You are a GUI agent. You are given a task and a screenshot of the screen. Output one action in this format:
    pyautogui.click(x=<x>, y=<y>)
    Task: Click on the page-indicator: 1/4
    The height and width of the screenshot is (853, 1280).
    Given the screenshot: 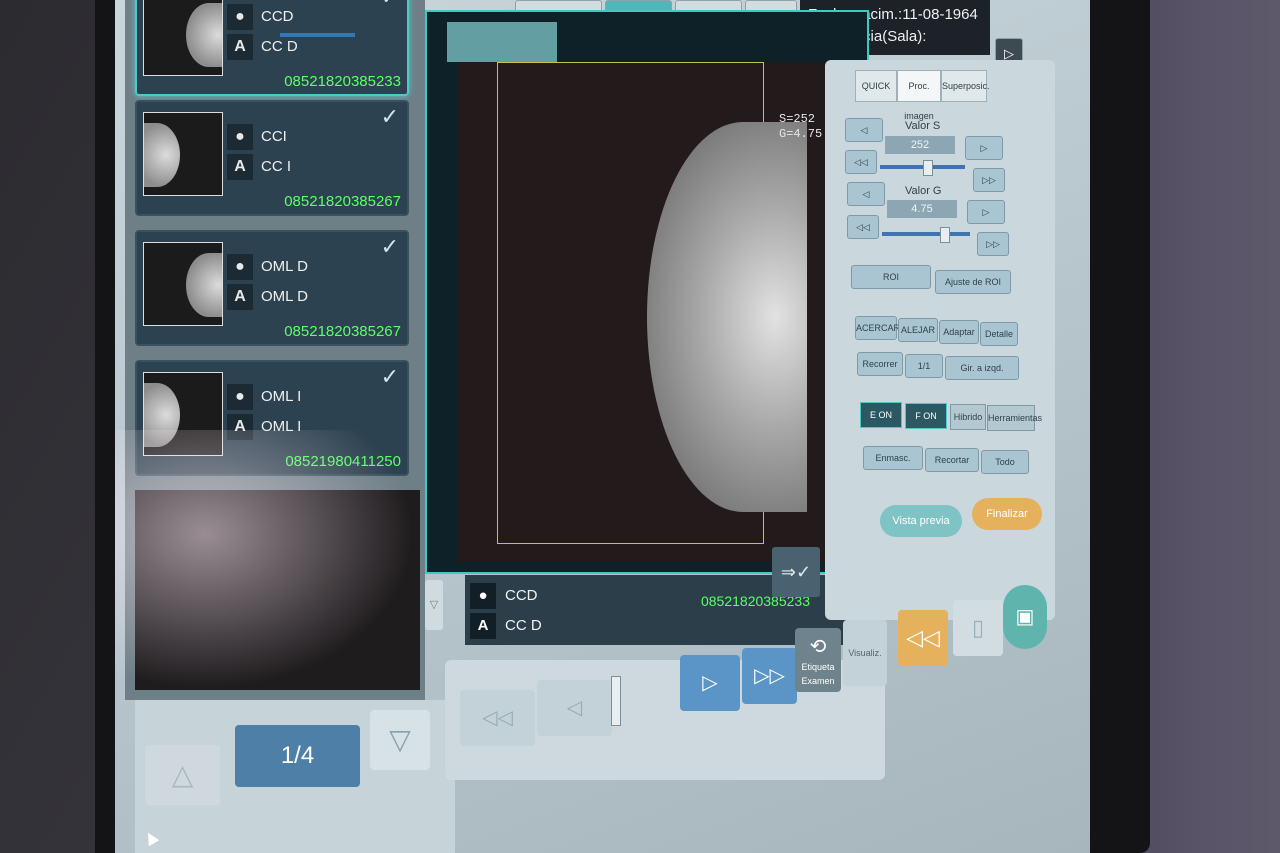 What is the action you would take?
    pyautogui.click(x=297, y=756)
    